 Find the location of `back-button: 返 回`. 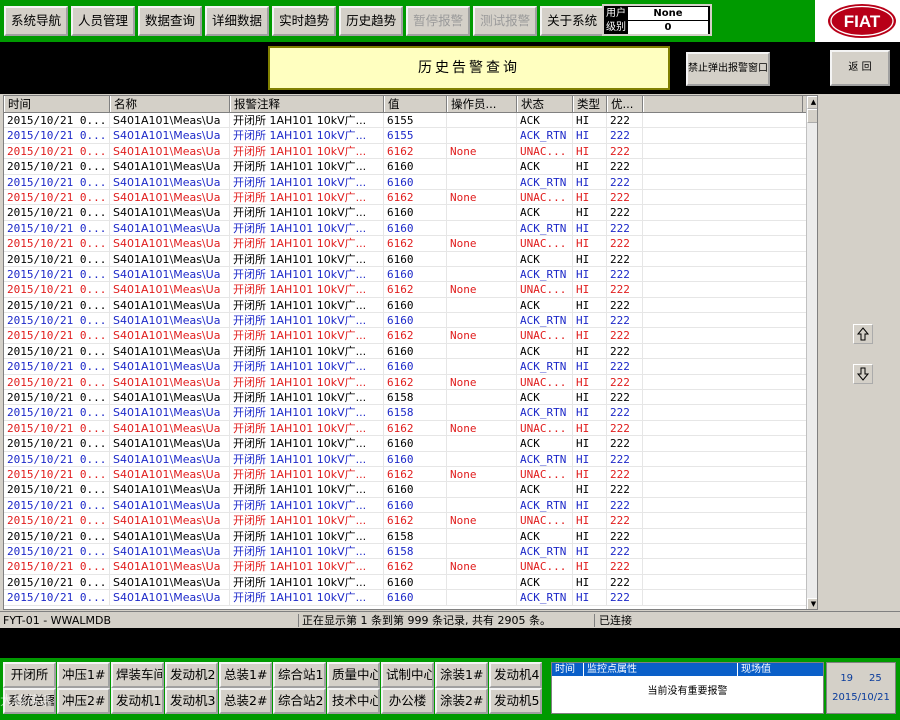

back-button: 返 回 is located at coordinates (860, 68).